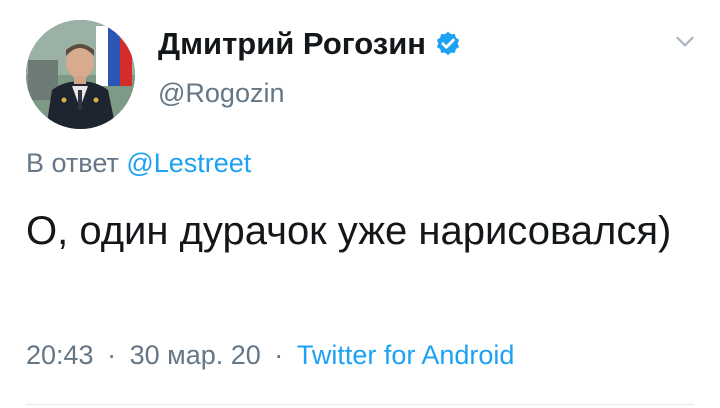  What do you see at coordinates (270, 355) in the screenshot?
I see `tweet-meta: 20:43 · 30 мар. 20 · Twitter for Android` at bounding box center [270, 355].